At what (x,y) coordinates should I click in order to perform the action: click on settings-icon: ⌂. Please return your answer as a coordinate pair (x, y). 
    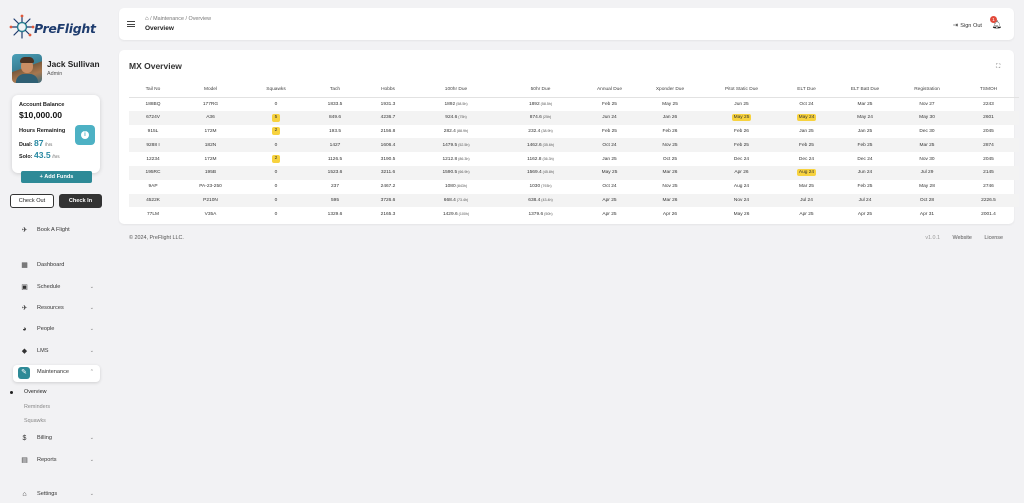
    Looking at the image, I should click on (24, 494).